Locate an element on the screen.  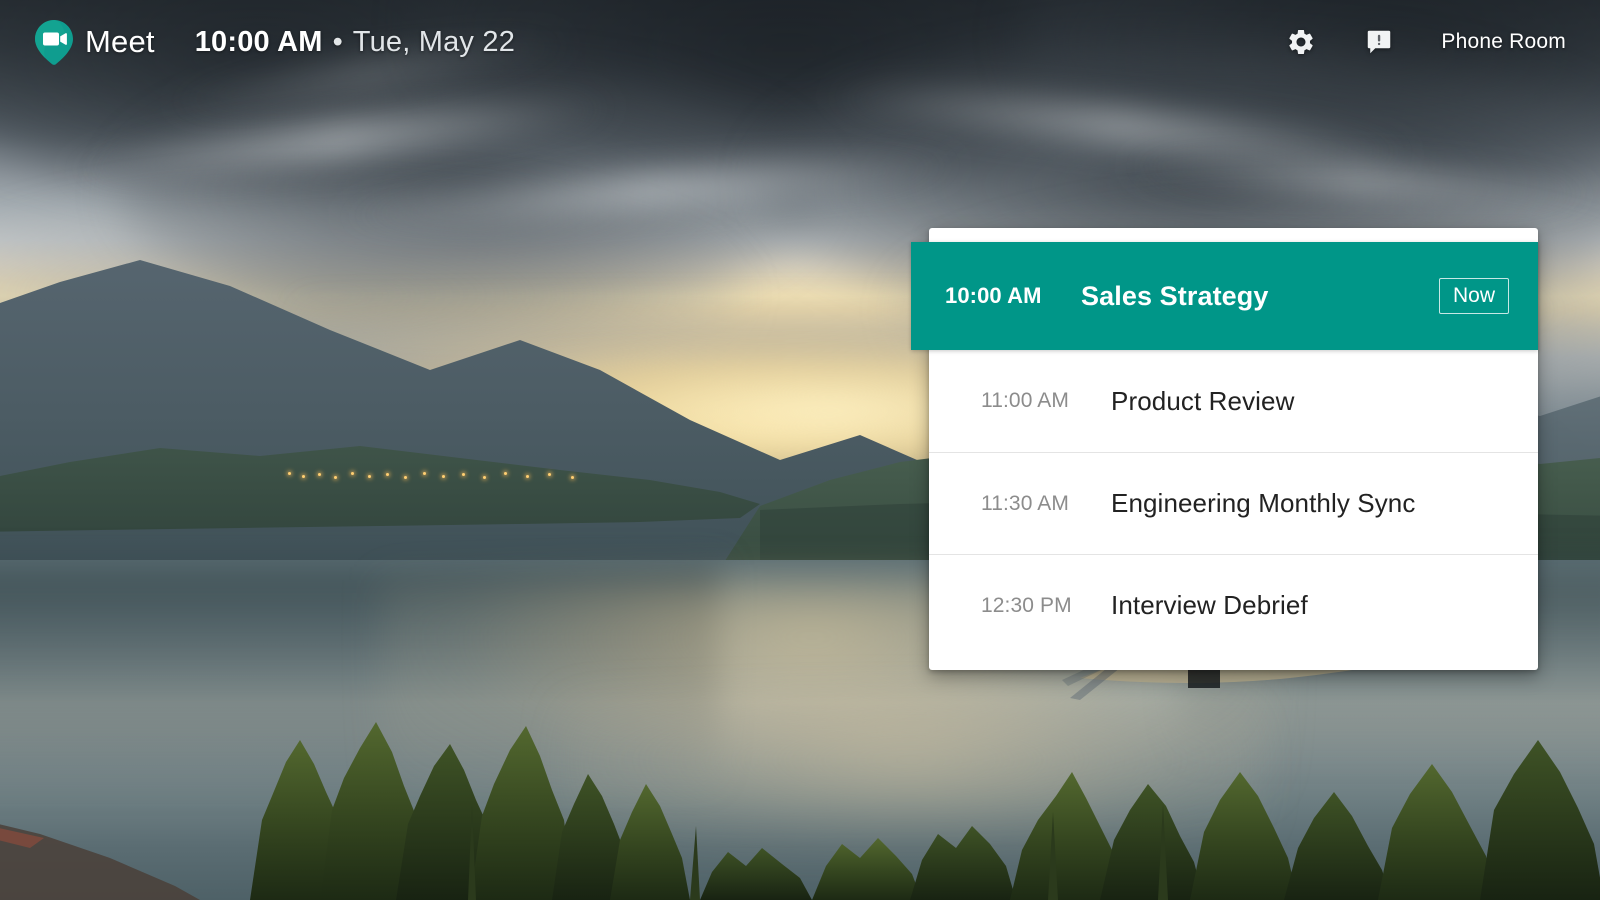
feedback-speech-bubble-icon is located at coordinates (1379, 42).